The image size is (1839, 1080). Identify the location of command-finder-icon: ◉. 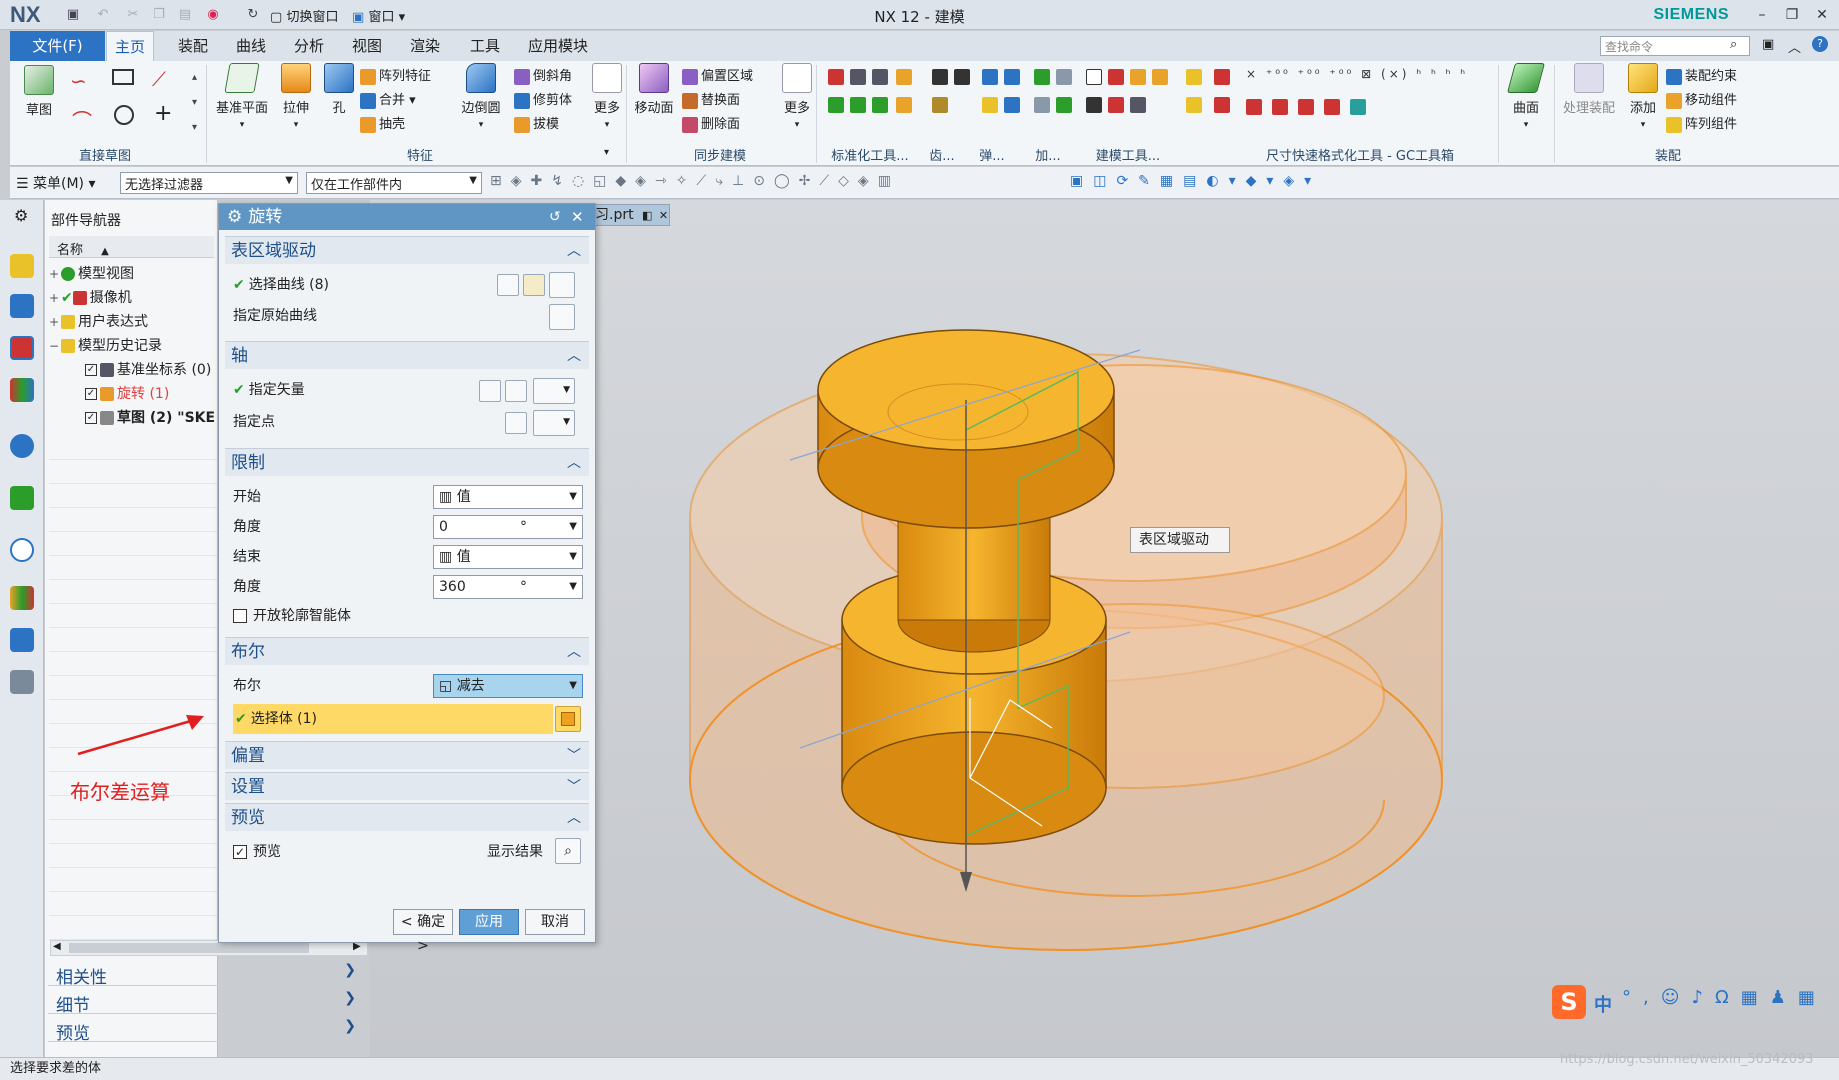
(213, 15).